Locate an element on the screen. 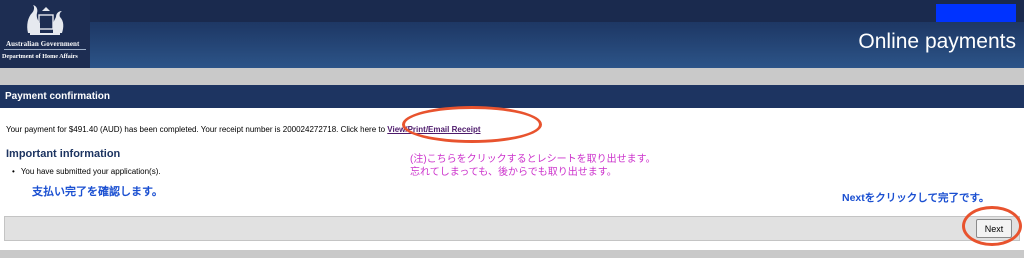 Image resolution: width=1024 pixels, height=258 pixels. coat-of-arms-icon is located at coordinates (45, 20).